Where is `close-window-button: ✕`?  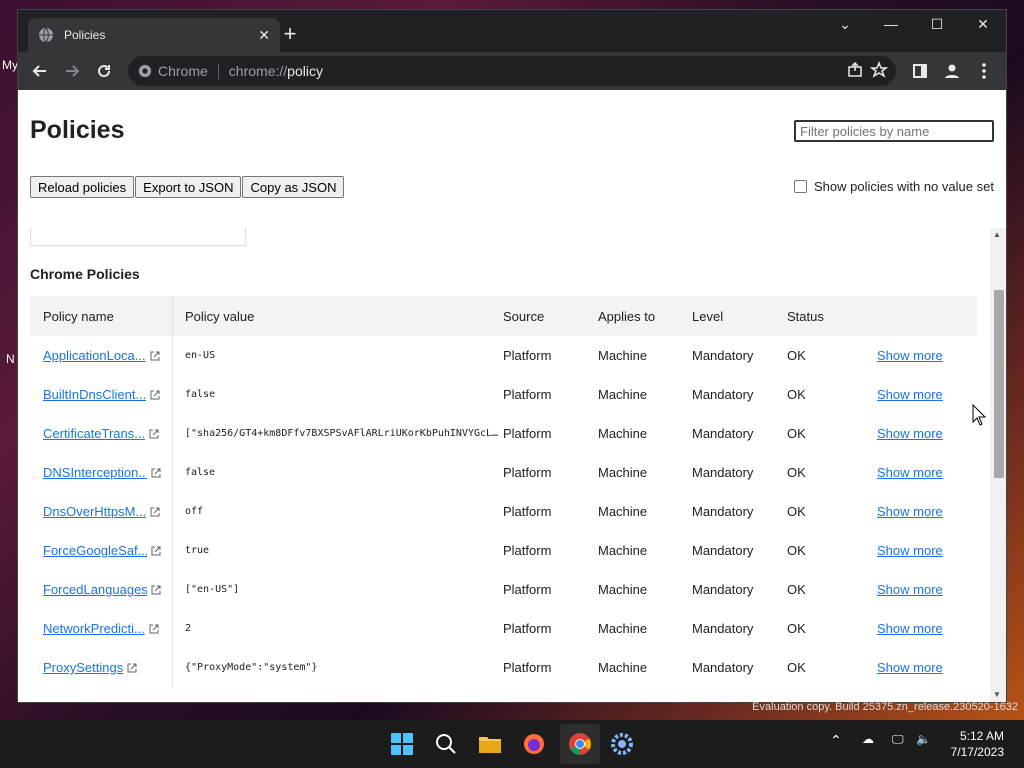
close-window-button: ✕ is located at coordinates (983, 24).